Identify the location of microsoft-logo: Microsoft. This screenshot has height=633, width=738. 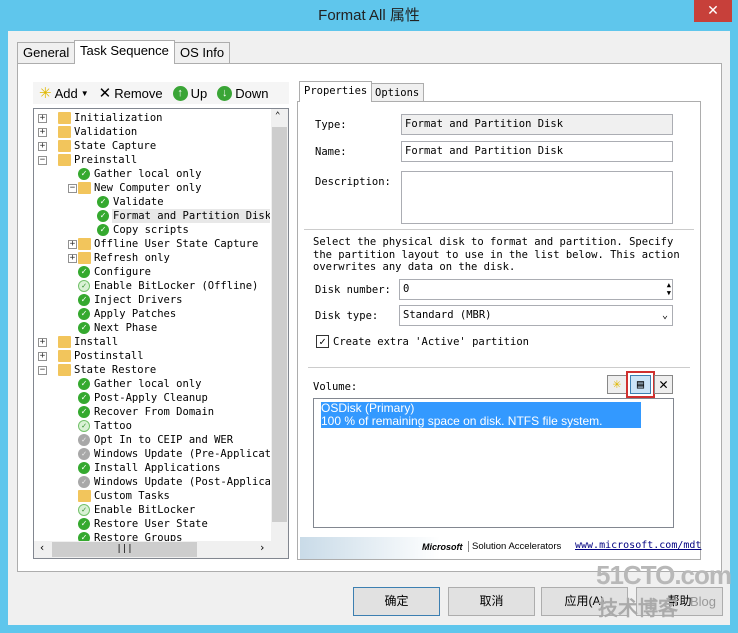
(442, 547).